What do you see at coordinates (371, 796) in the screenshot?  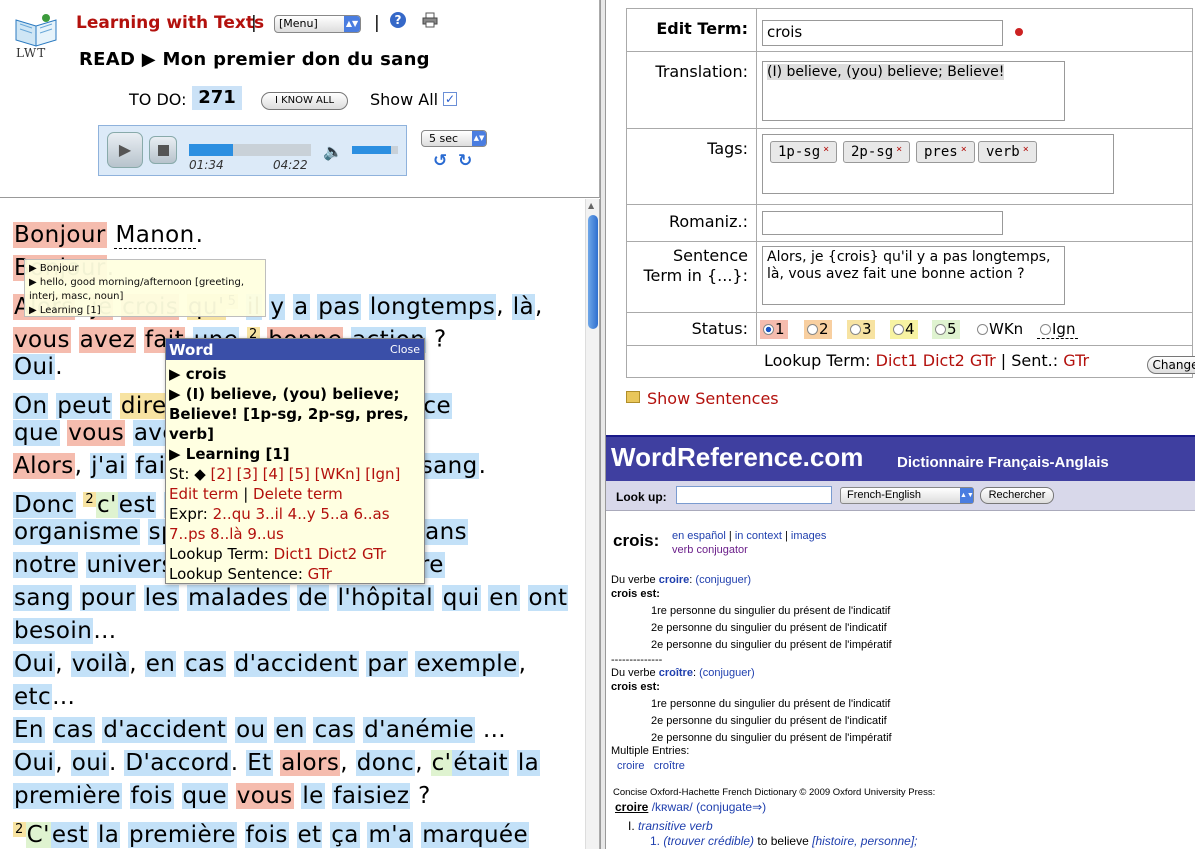 I see `word: faisiez` at bounding box center [371, 796].